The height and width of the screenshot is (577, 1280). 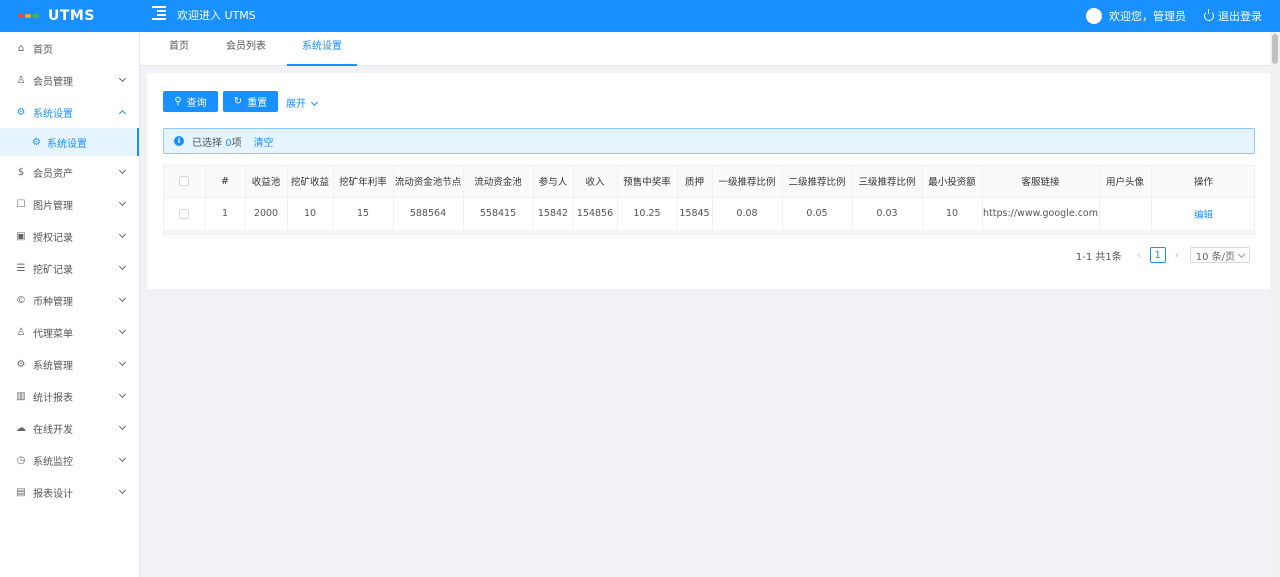 I want to click on sidebar-item-system-admin: ⚙ 系统管理, so click(x=69, y=364).